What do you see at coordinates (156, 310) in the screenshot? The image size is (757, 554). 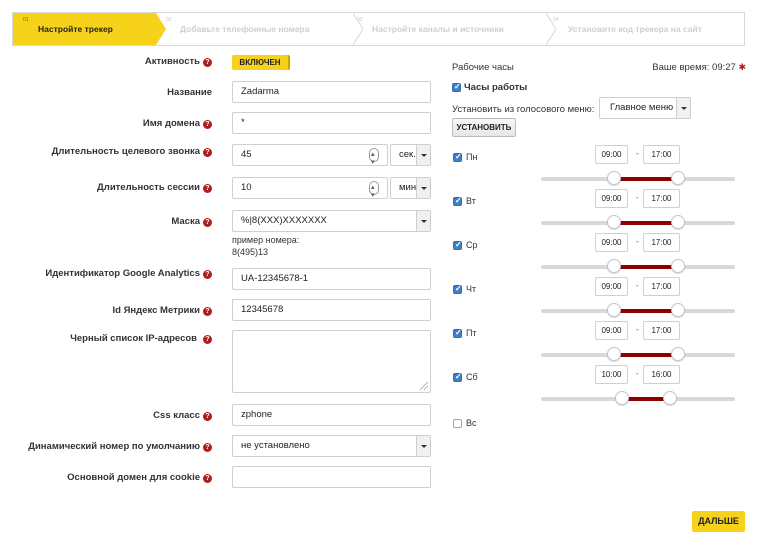 I see `label-text: Id Яндекс Метрики` at bounding box center [156, 310].